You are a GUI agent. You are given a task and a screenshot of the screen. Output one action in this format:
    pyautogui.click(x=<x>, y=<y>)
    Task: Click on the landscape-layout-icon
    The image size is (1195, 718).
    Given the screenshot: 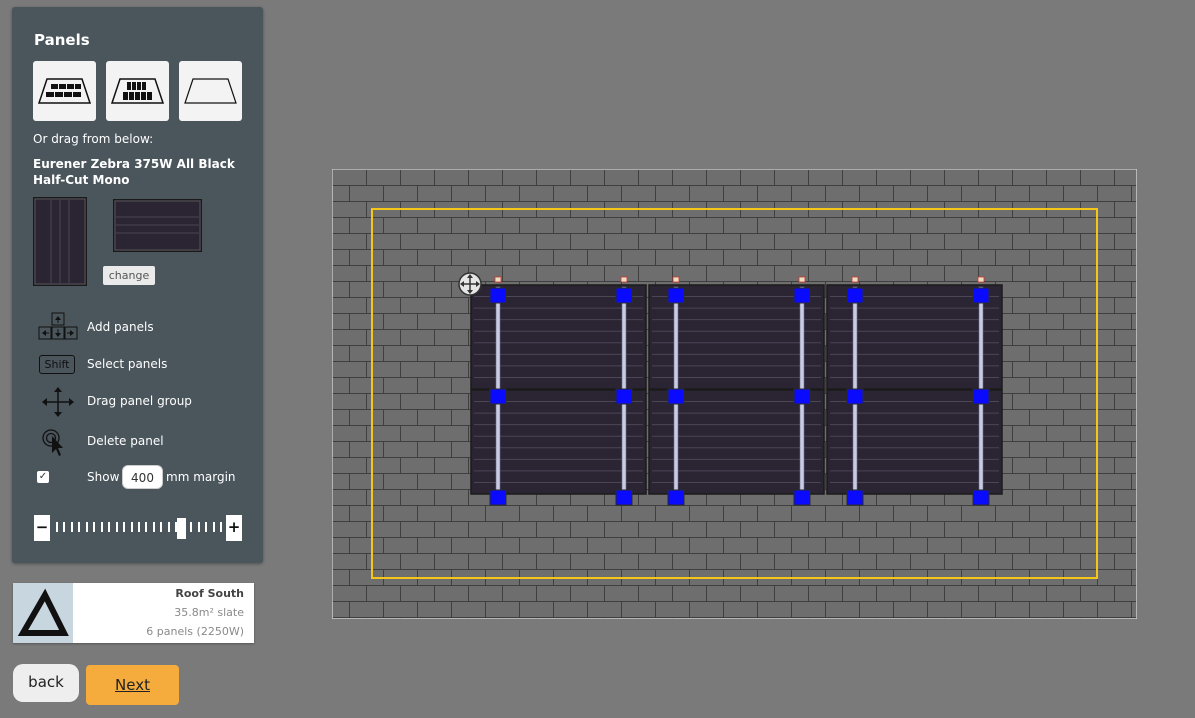 What is the action you would take?
    pyautogui.click(x=64, y=91)
    